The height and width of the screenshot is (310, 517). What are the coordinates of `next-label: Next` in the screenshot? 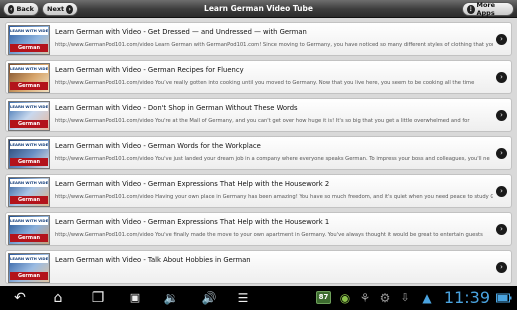 It's located at (56, 9).